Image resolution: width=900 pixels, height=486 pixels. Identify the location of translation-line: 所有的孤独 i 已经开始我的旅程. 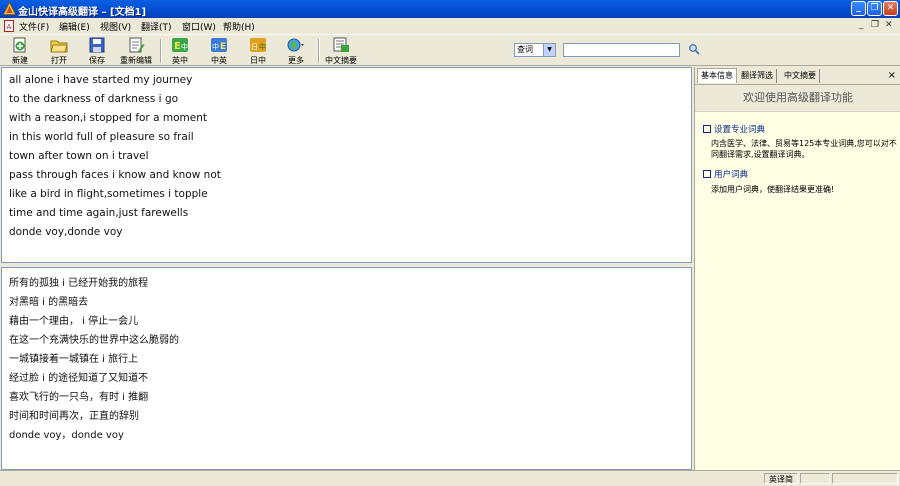
(79, 283).